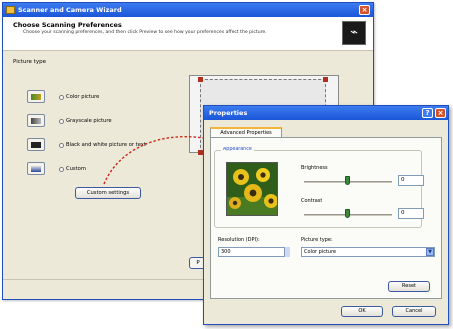  I want to click on contrast-label: Contrast, so click(312, 201).